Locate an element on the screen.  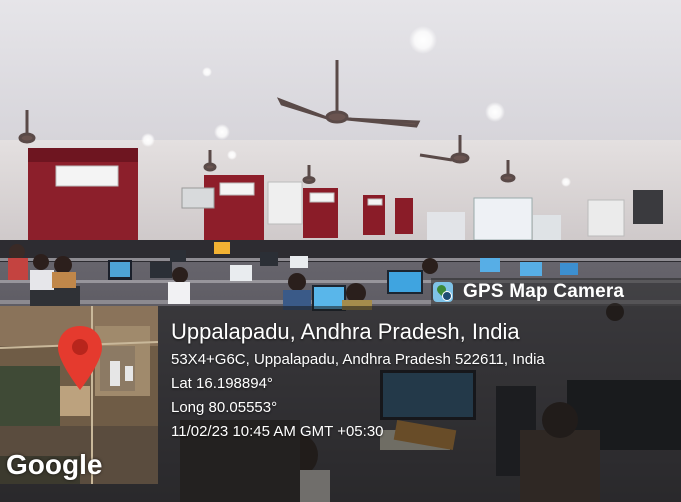
gps-map-camera-icon is located at coordinates (443, 292).